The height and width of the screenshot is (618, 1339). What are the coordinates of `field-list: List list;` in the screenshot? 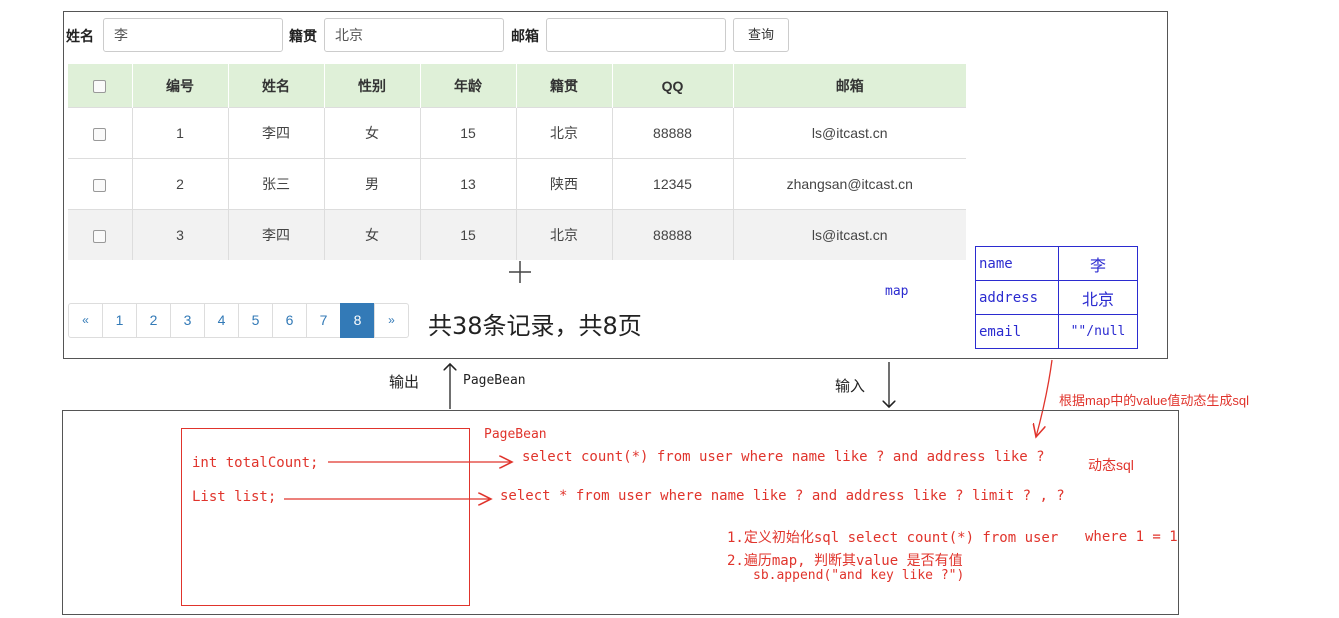 It's located at (234, 497).